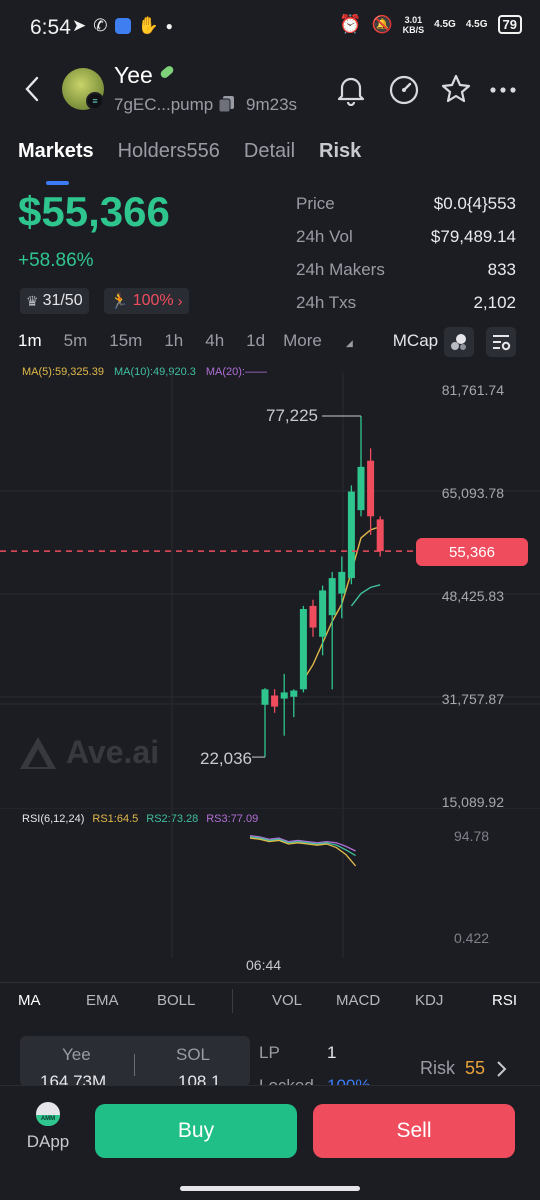  Describe the element at coordinates (173, 341) in the screenshot. I see `timeframe-1h: 1h` at that location.